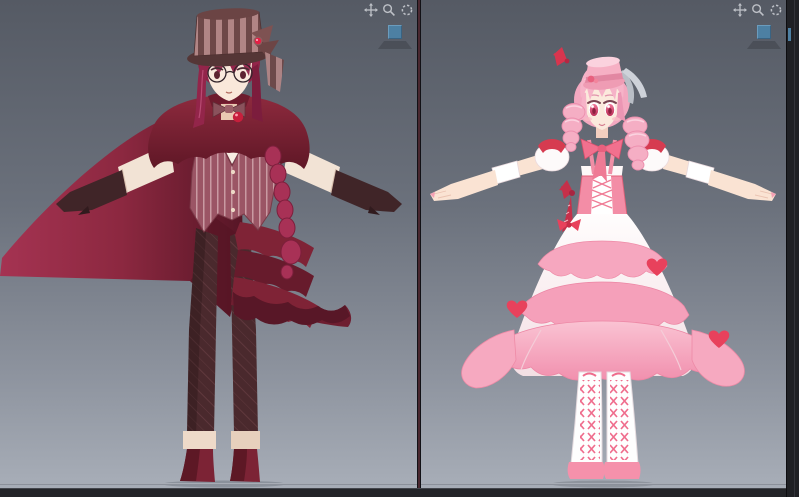 Image resolution: width=799 pixels, height=497 pixels. What do you see at coordinates (393, 492) in the screenshot?
I see `bottom-bar` at bounding box center [393, 492].